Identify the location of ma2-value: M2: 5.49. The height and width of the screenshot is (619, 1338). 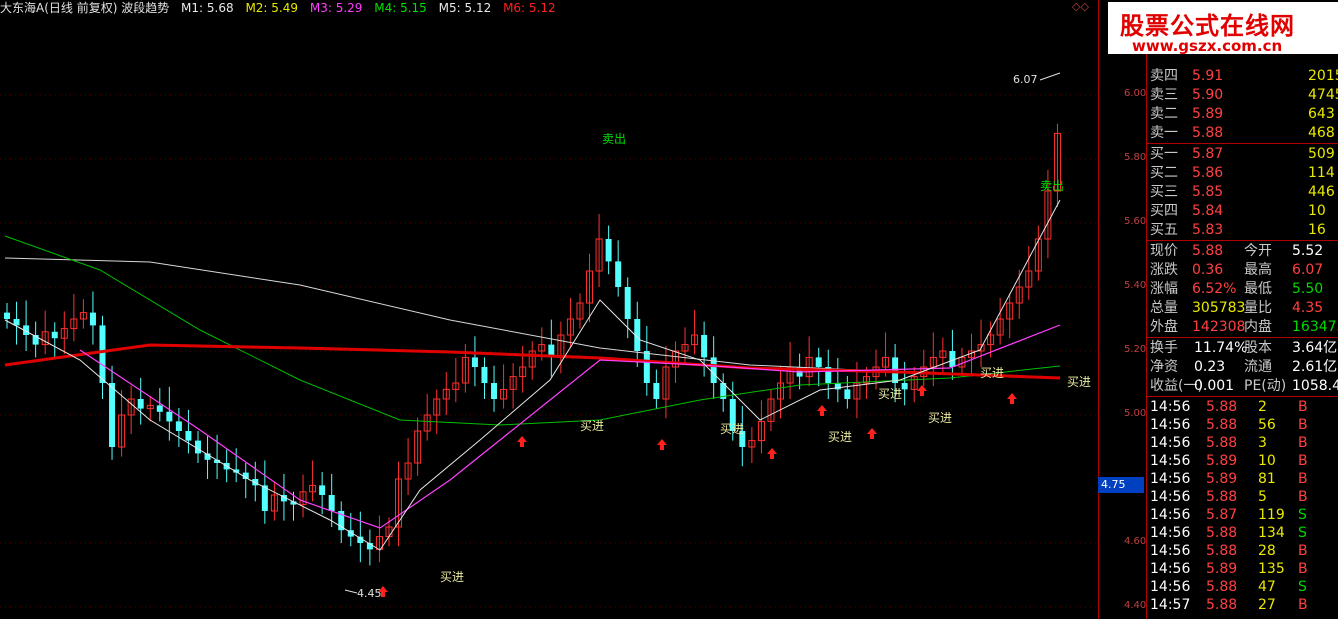
(272, 8).